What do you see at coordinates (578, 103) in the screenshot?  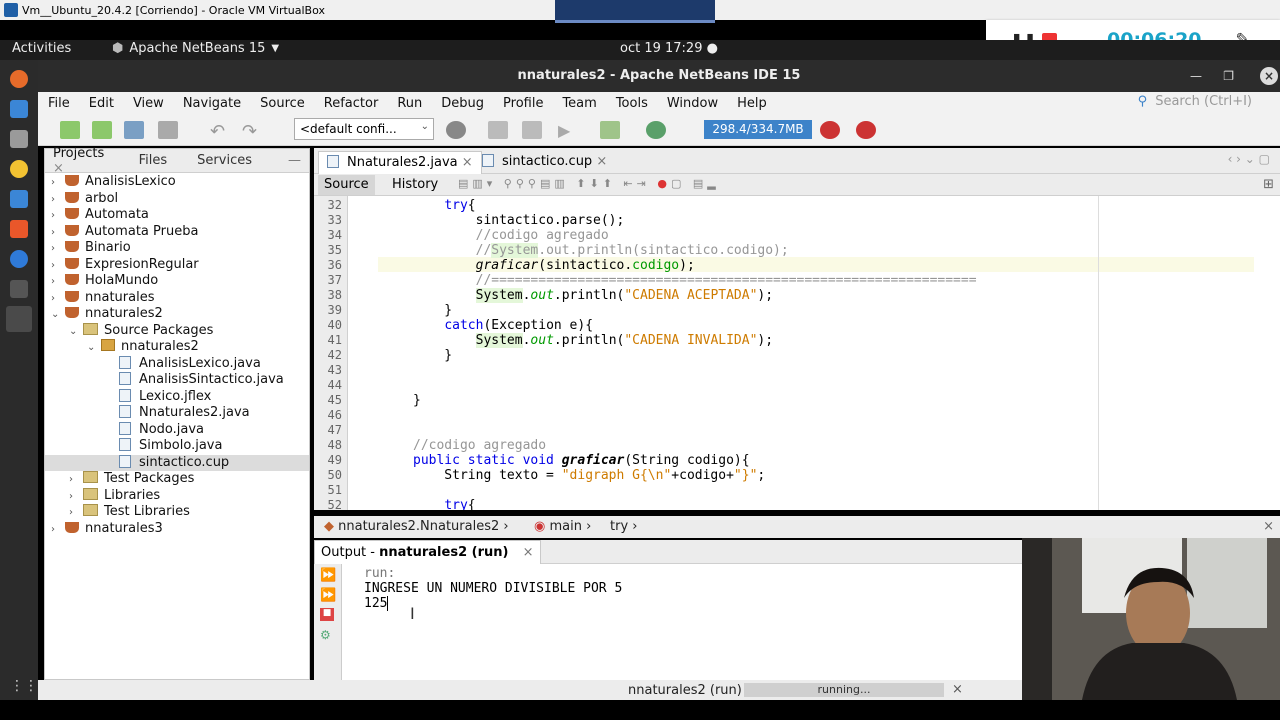 I see `menu-team: Team` at bounding box center [578, 103].